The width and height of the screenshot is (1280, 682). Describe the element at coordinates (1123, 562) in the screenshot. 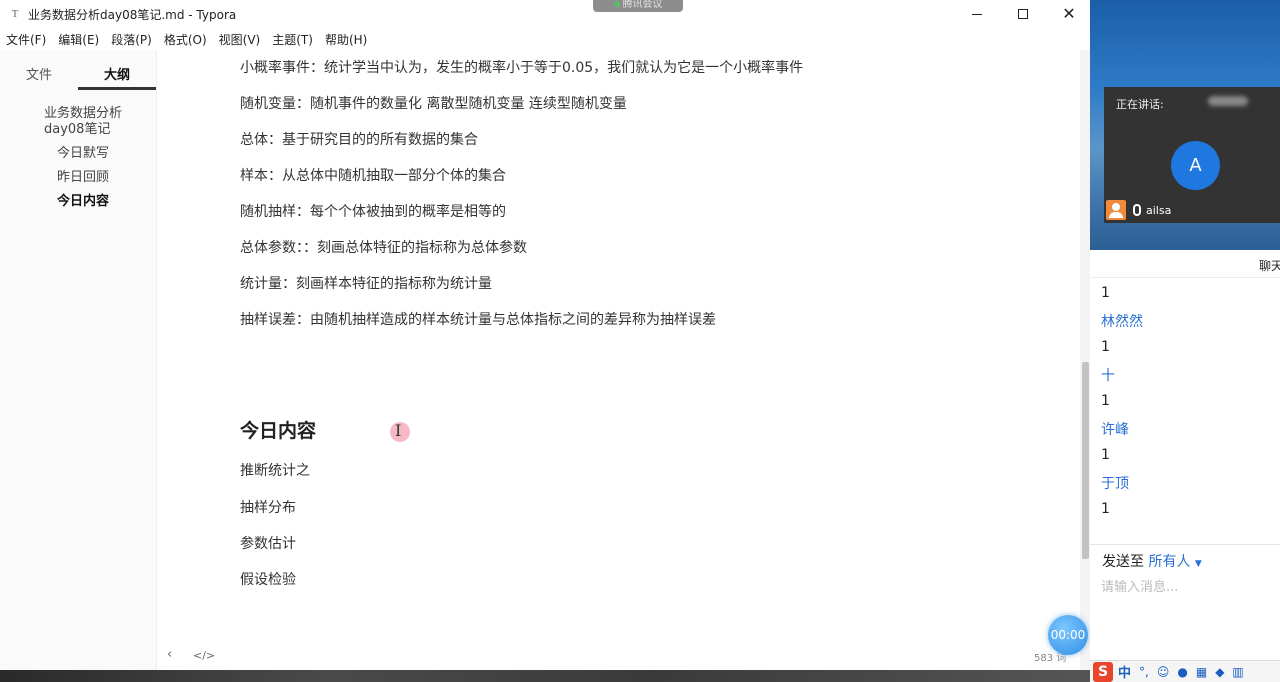

I see `send-to-label: 发送至` at that location.